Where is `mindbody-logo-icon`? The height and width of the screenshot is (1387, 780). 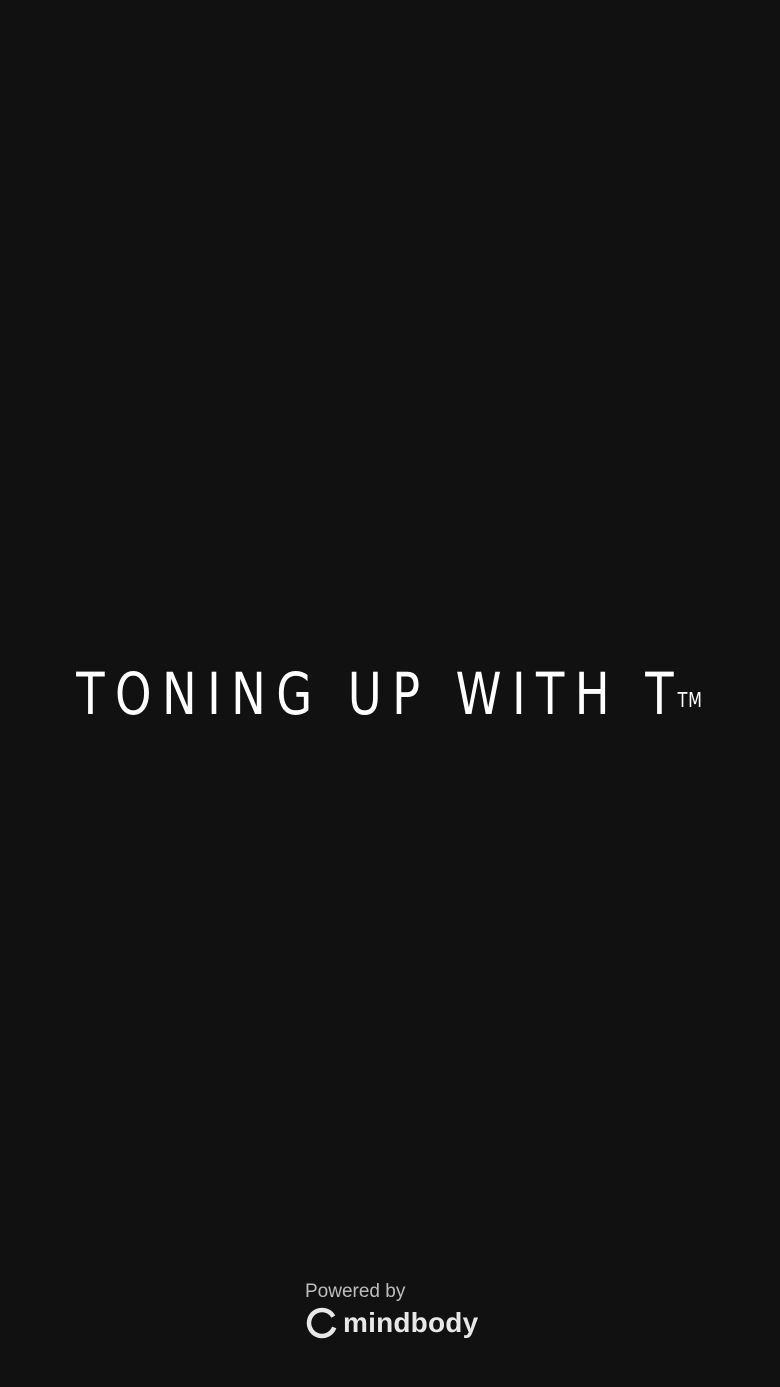 mindbody-logo-icon is located at coordinates (322, 1323).